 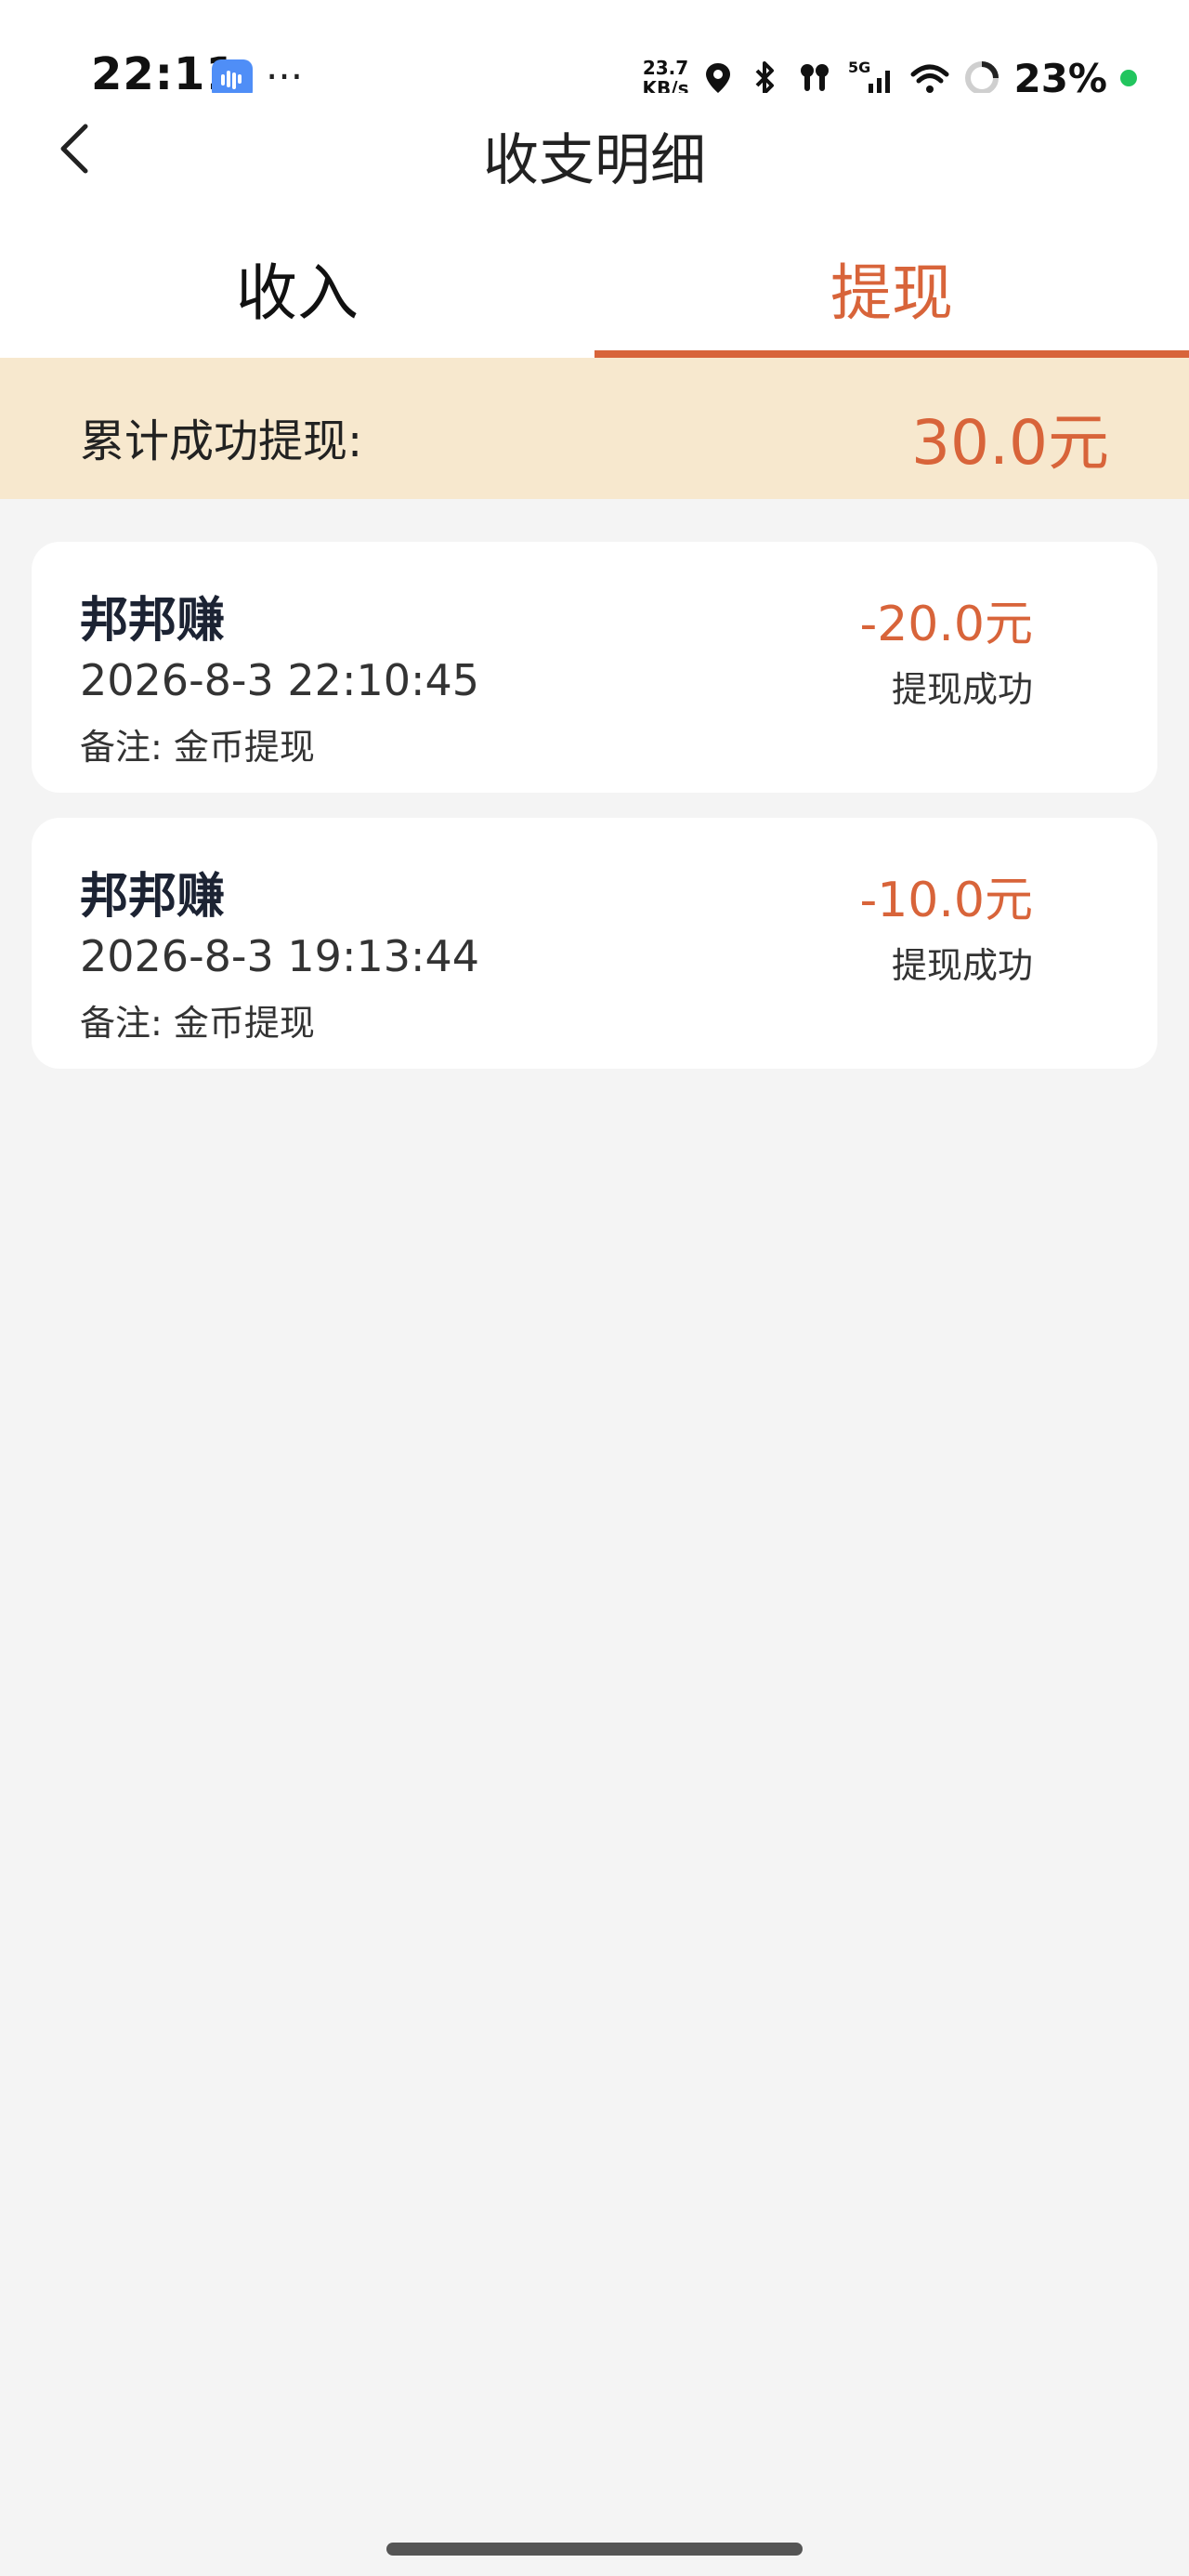 I want to click on tab-income: 收入, so click(x=297, y=288).